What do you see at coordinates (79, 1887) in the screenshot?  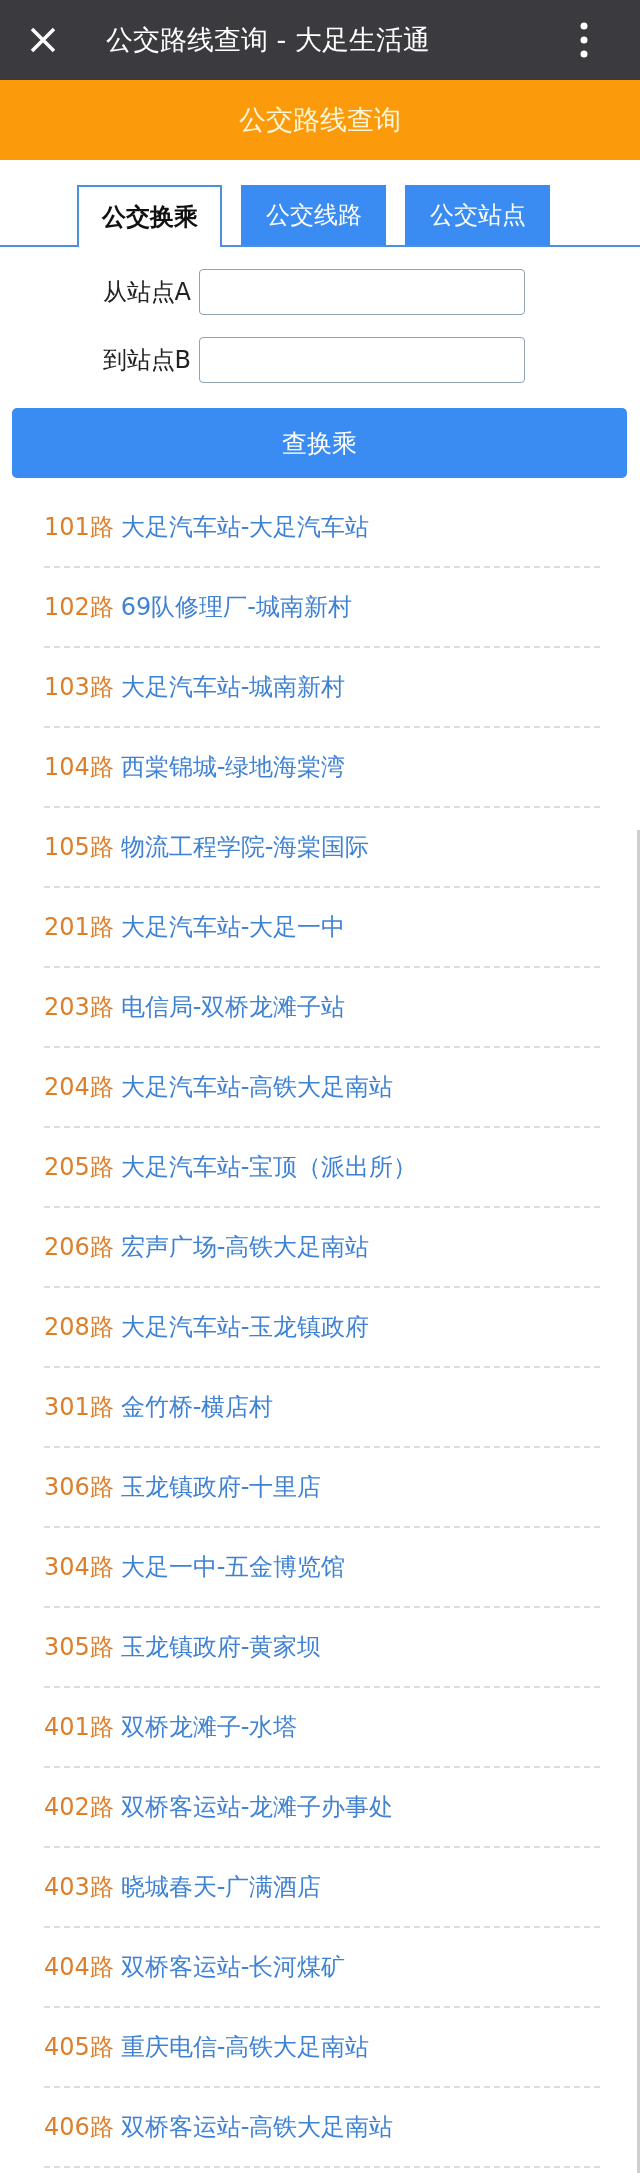 I see `route-number: 403路` at bounding box center [79, 1887].